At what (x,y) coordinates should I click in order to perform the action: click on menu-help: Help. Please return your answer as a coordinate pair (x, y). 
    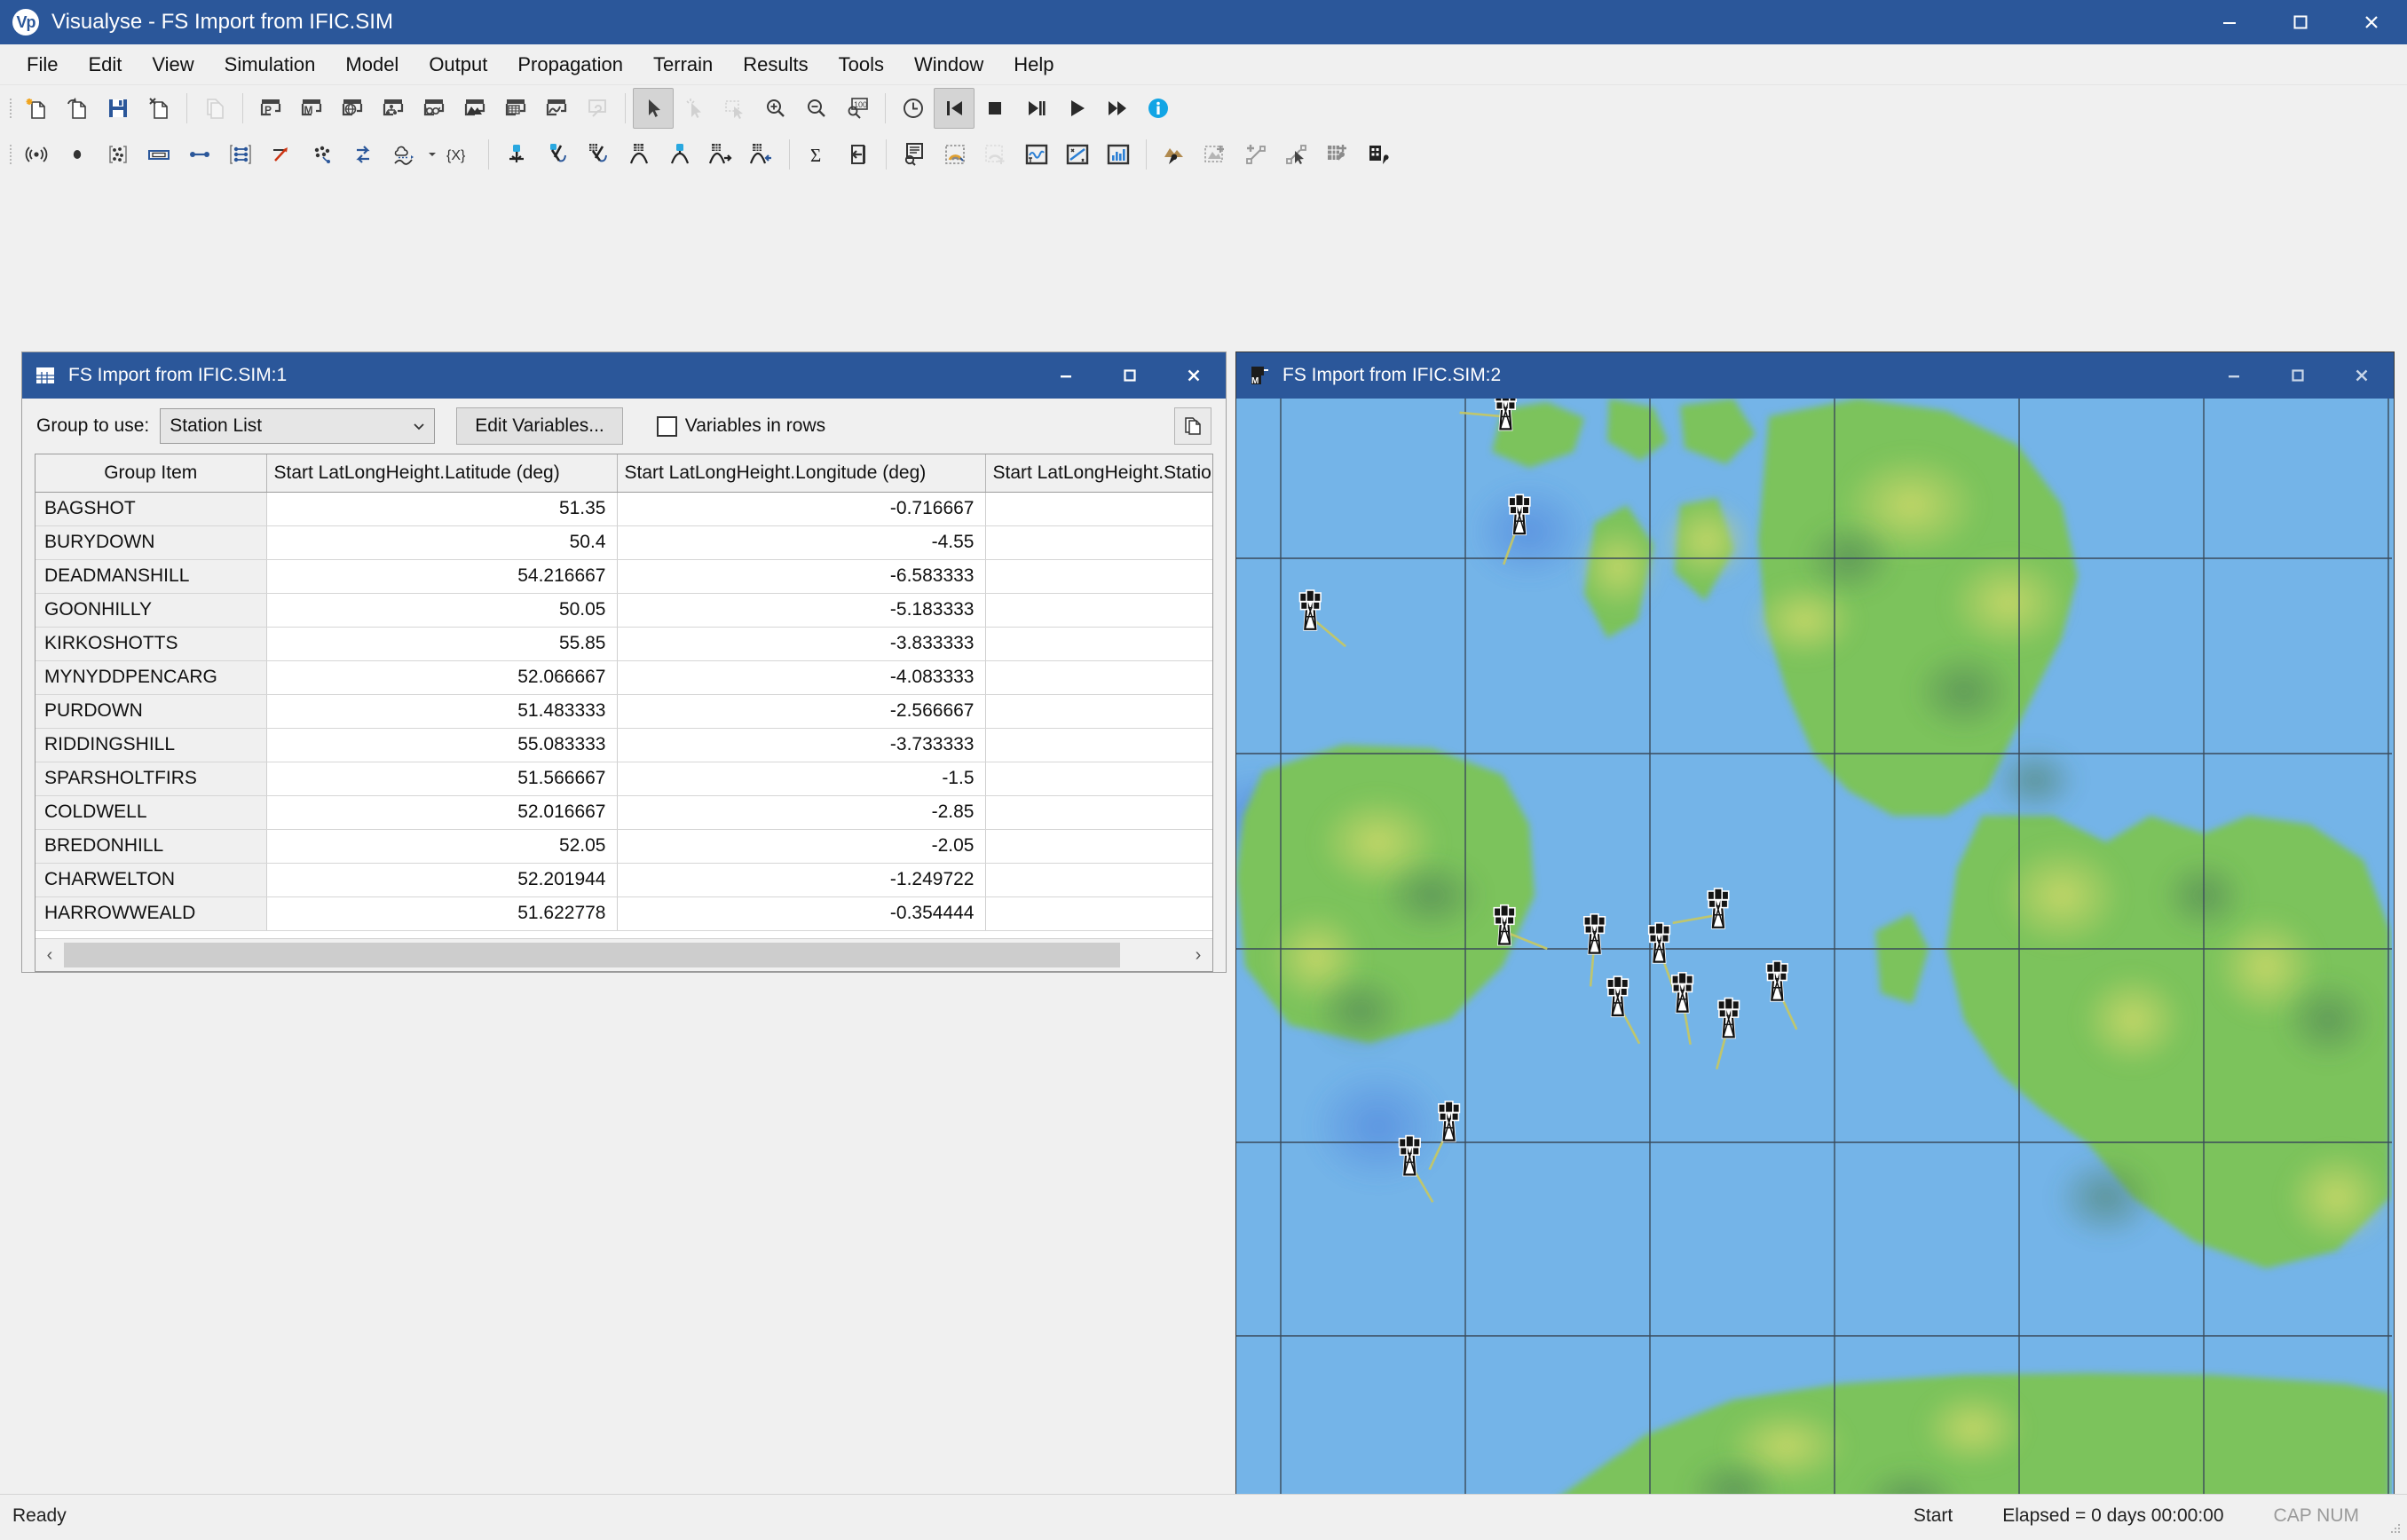
    Looking at the image, I should click on (1033, 65).